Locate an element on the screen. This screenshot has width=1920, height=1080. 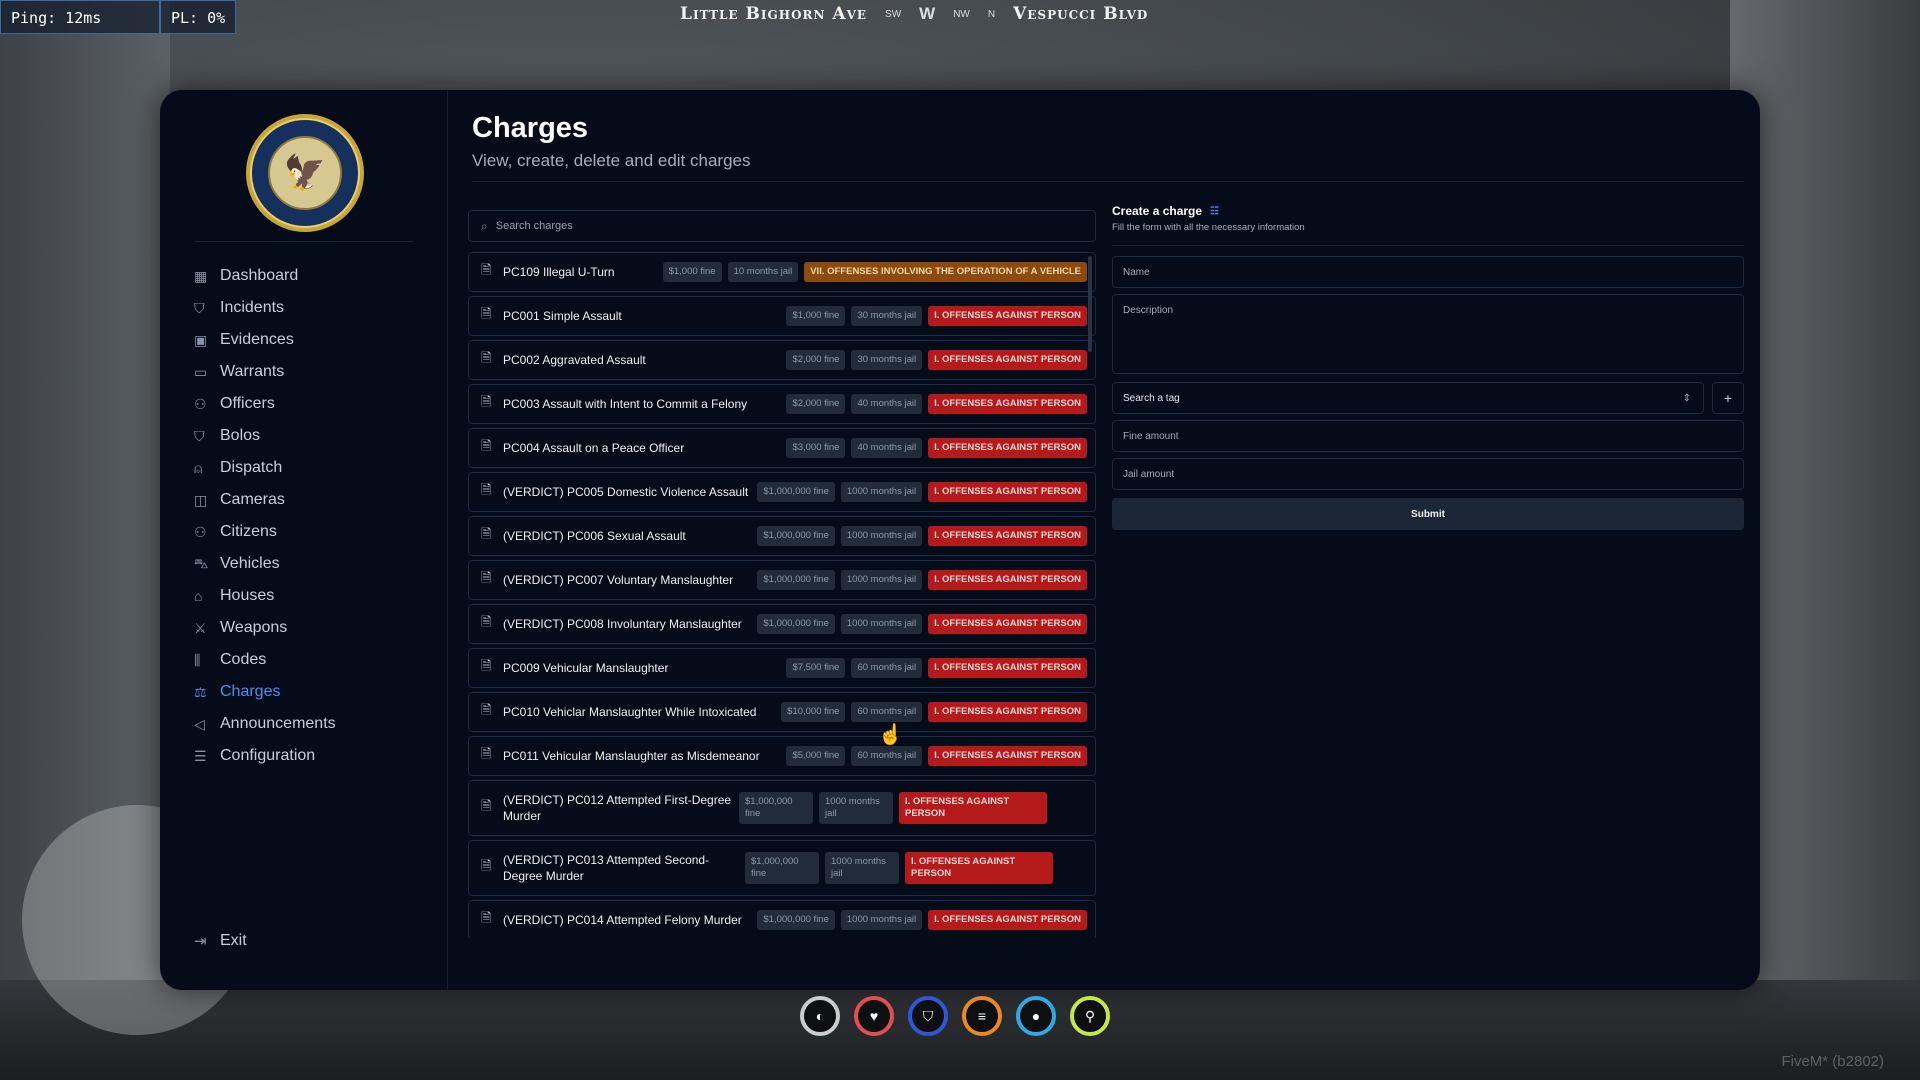
fine-badge: $3,000 fine is located at coordinates (816, 448).